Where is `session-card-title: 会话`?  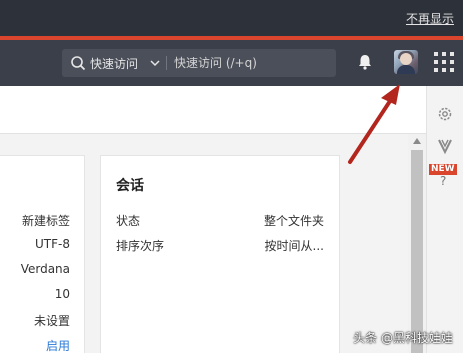 session-card-title: 会话 is located at coordinates (130, 186).